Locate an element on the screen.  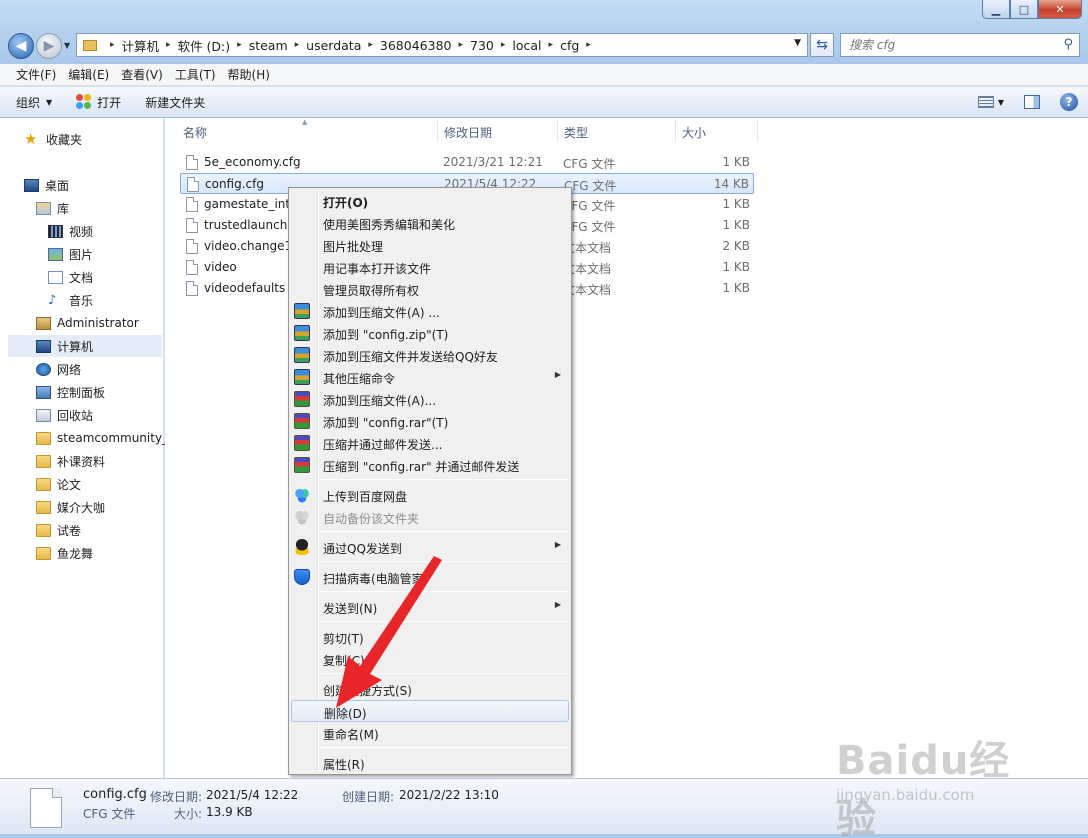
computer-icon is located at coordinates (43, 346).